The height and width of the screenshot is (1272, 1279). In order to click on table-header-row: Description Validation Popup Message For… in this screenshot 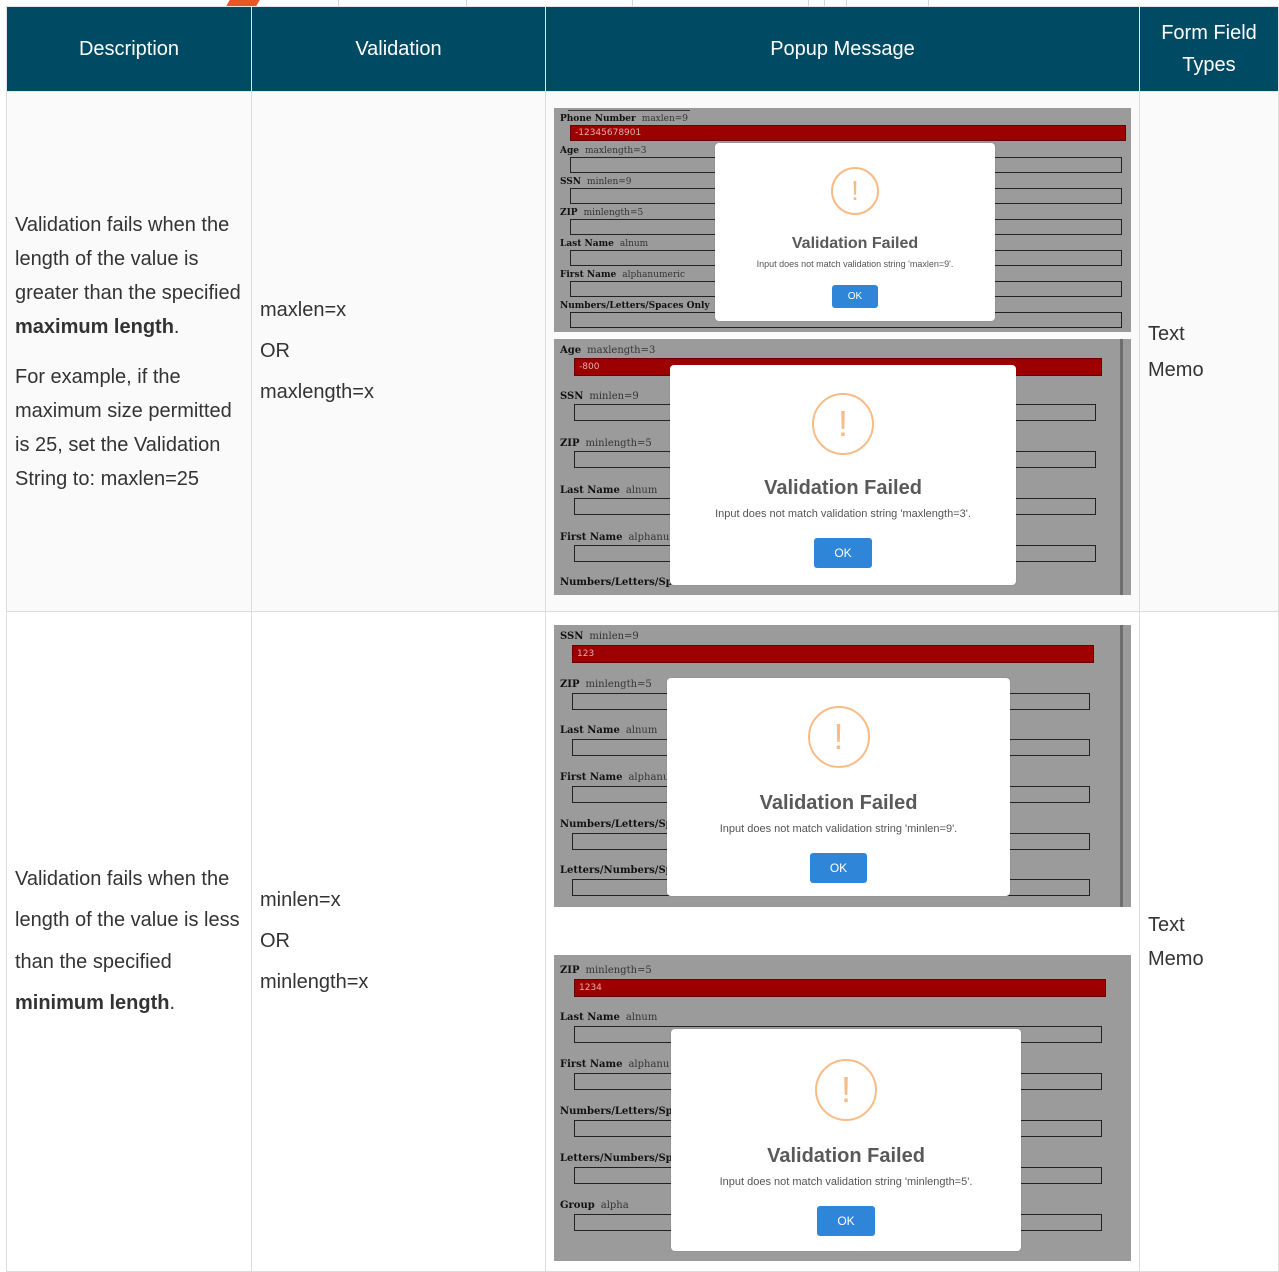, I will do `click(642, 49)`.